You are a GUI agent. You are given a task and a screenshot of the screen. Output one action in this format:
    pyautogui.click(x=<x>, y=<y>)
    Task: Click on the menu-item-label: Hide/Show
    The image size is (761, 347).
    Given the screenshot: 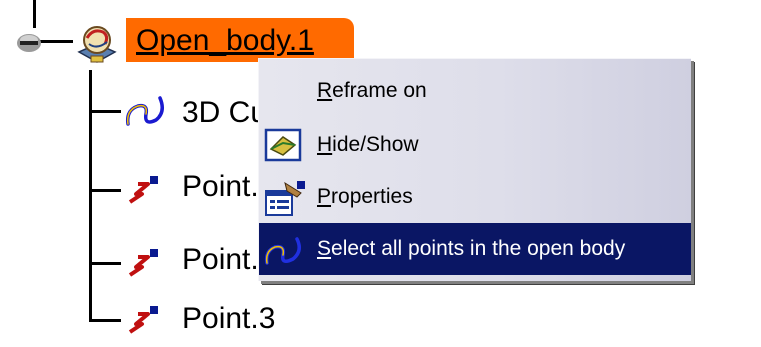 What is the action you would take?
    pyautogui.click(x=368, y=144)
    